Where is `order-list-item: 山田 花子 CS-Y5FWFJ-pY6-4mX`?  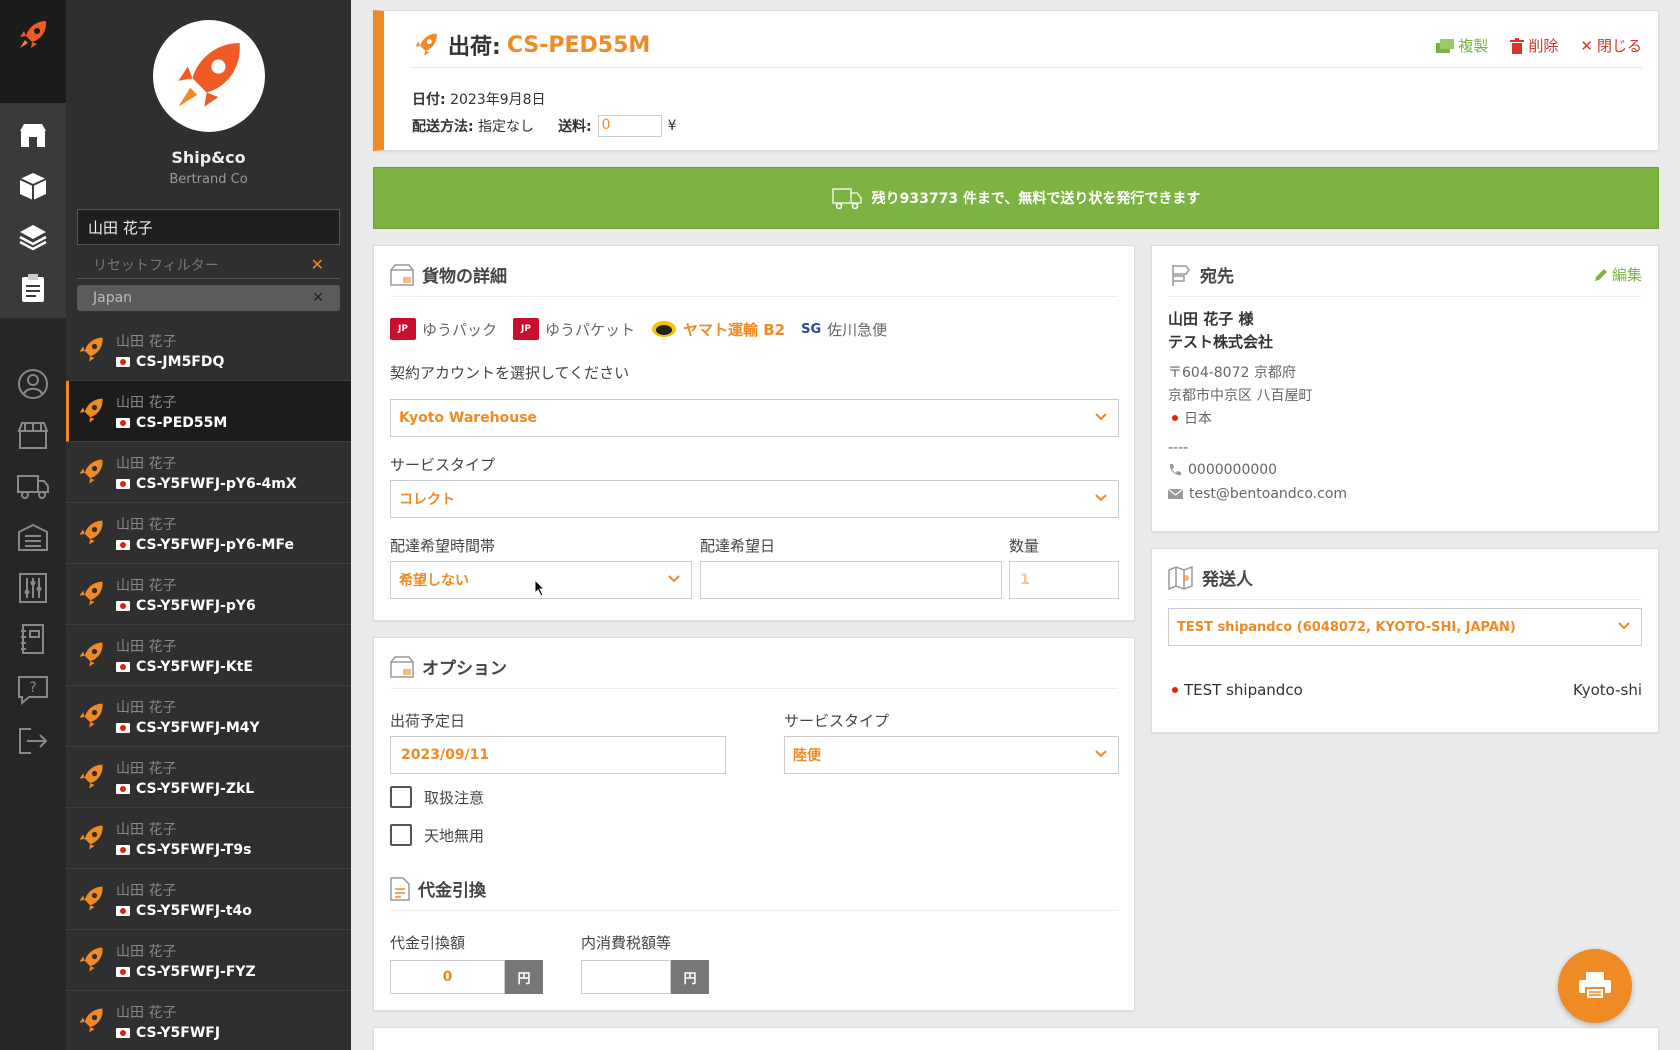 order-list-item: 山田 花子 CS-Y5FWFJ-pY6-4mX is located at coordinates (208, 472).